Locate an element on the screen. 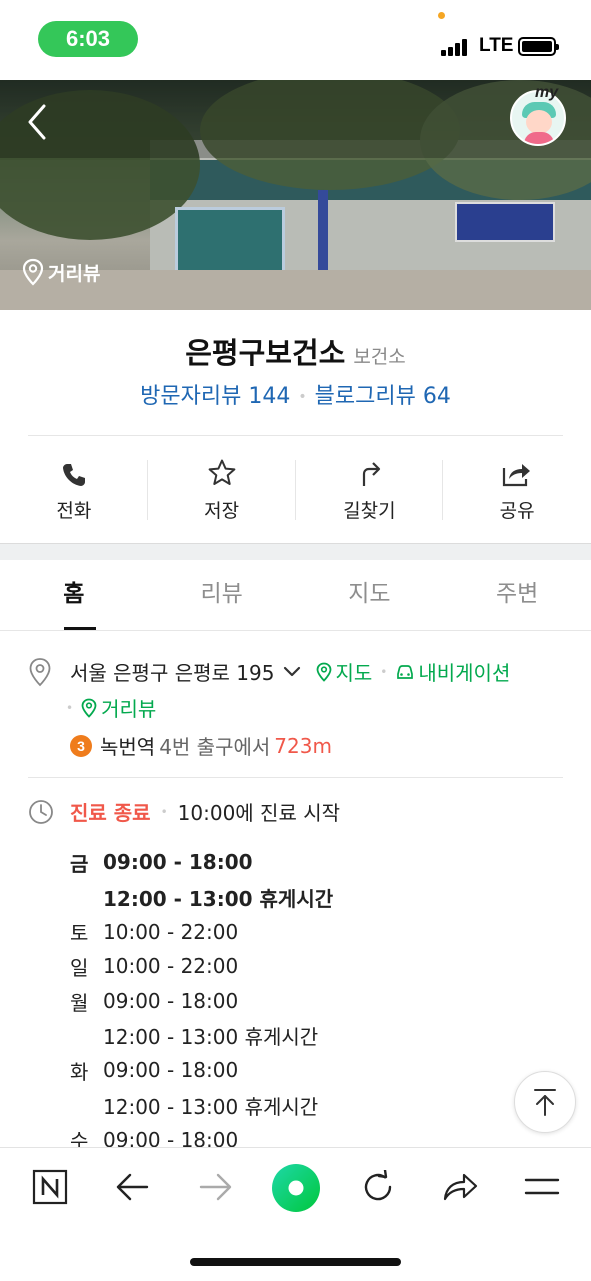 The height and width of the screenshot is (1281, 591). address-row: 서울 은평구 은평로 195 지도 • 내비게이션 is located at coordinates (290, 671).